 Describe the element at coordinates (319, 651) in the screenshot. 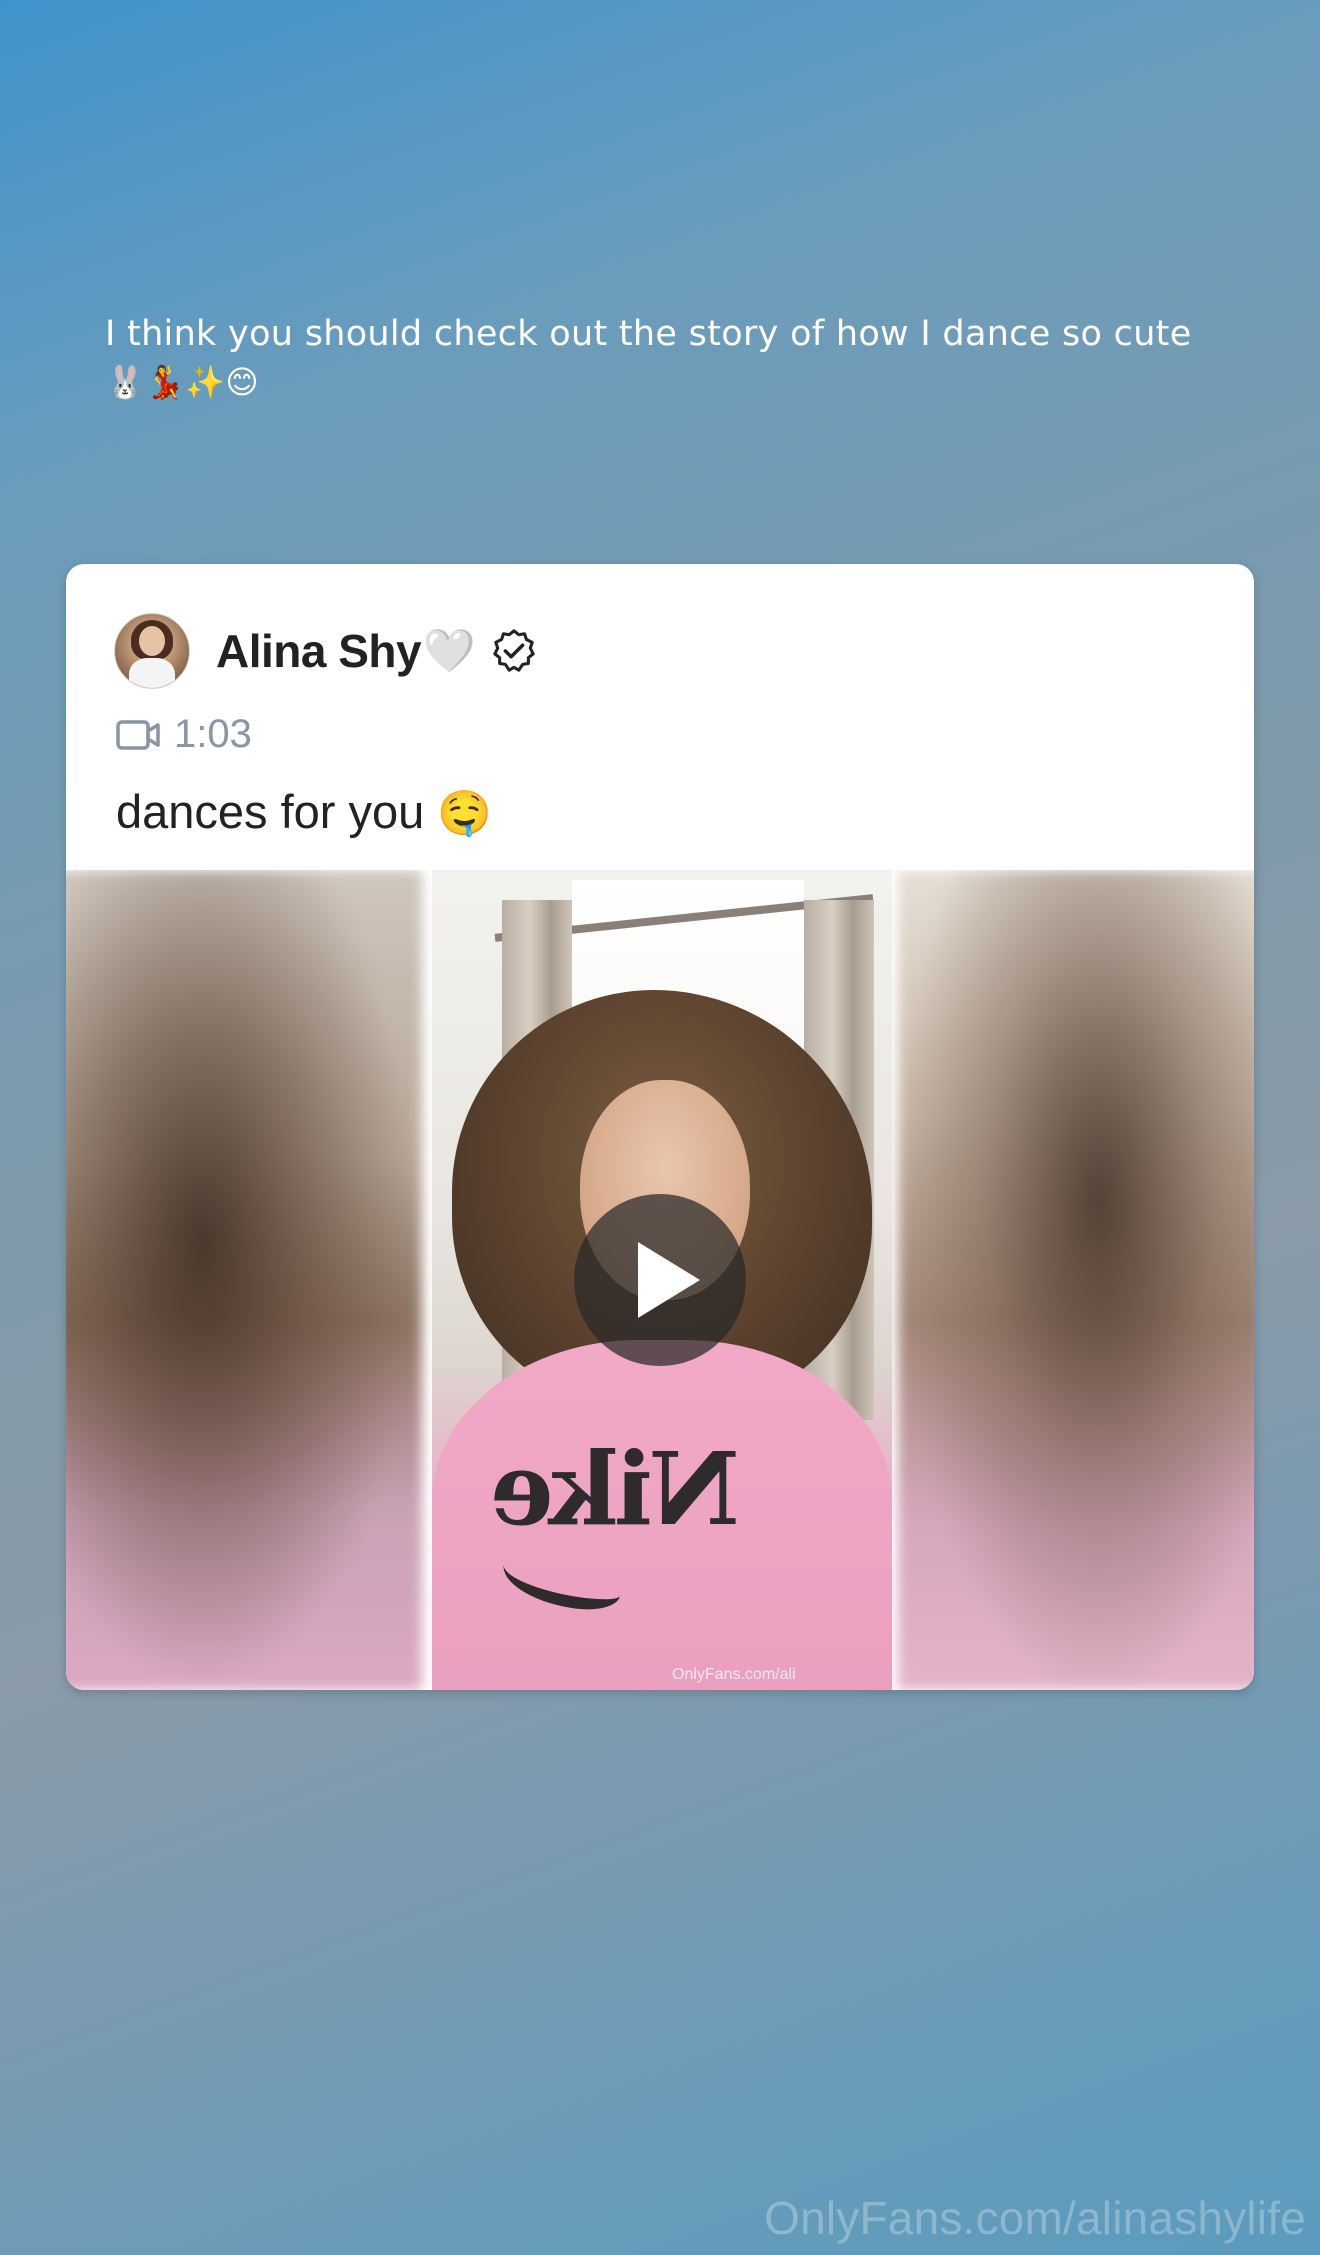

I see `author-name: Alina Shy` at that location.